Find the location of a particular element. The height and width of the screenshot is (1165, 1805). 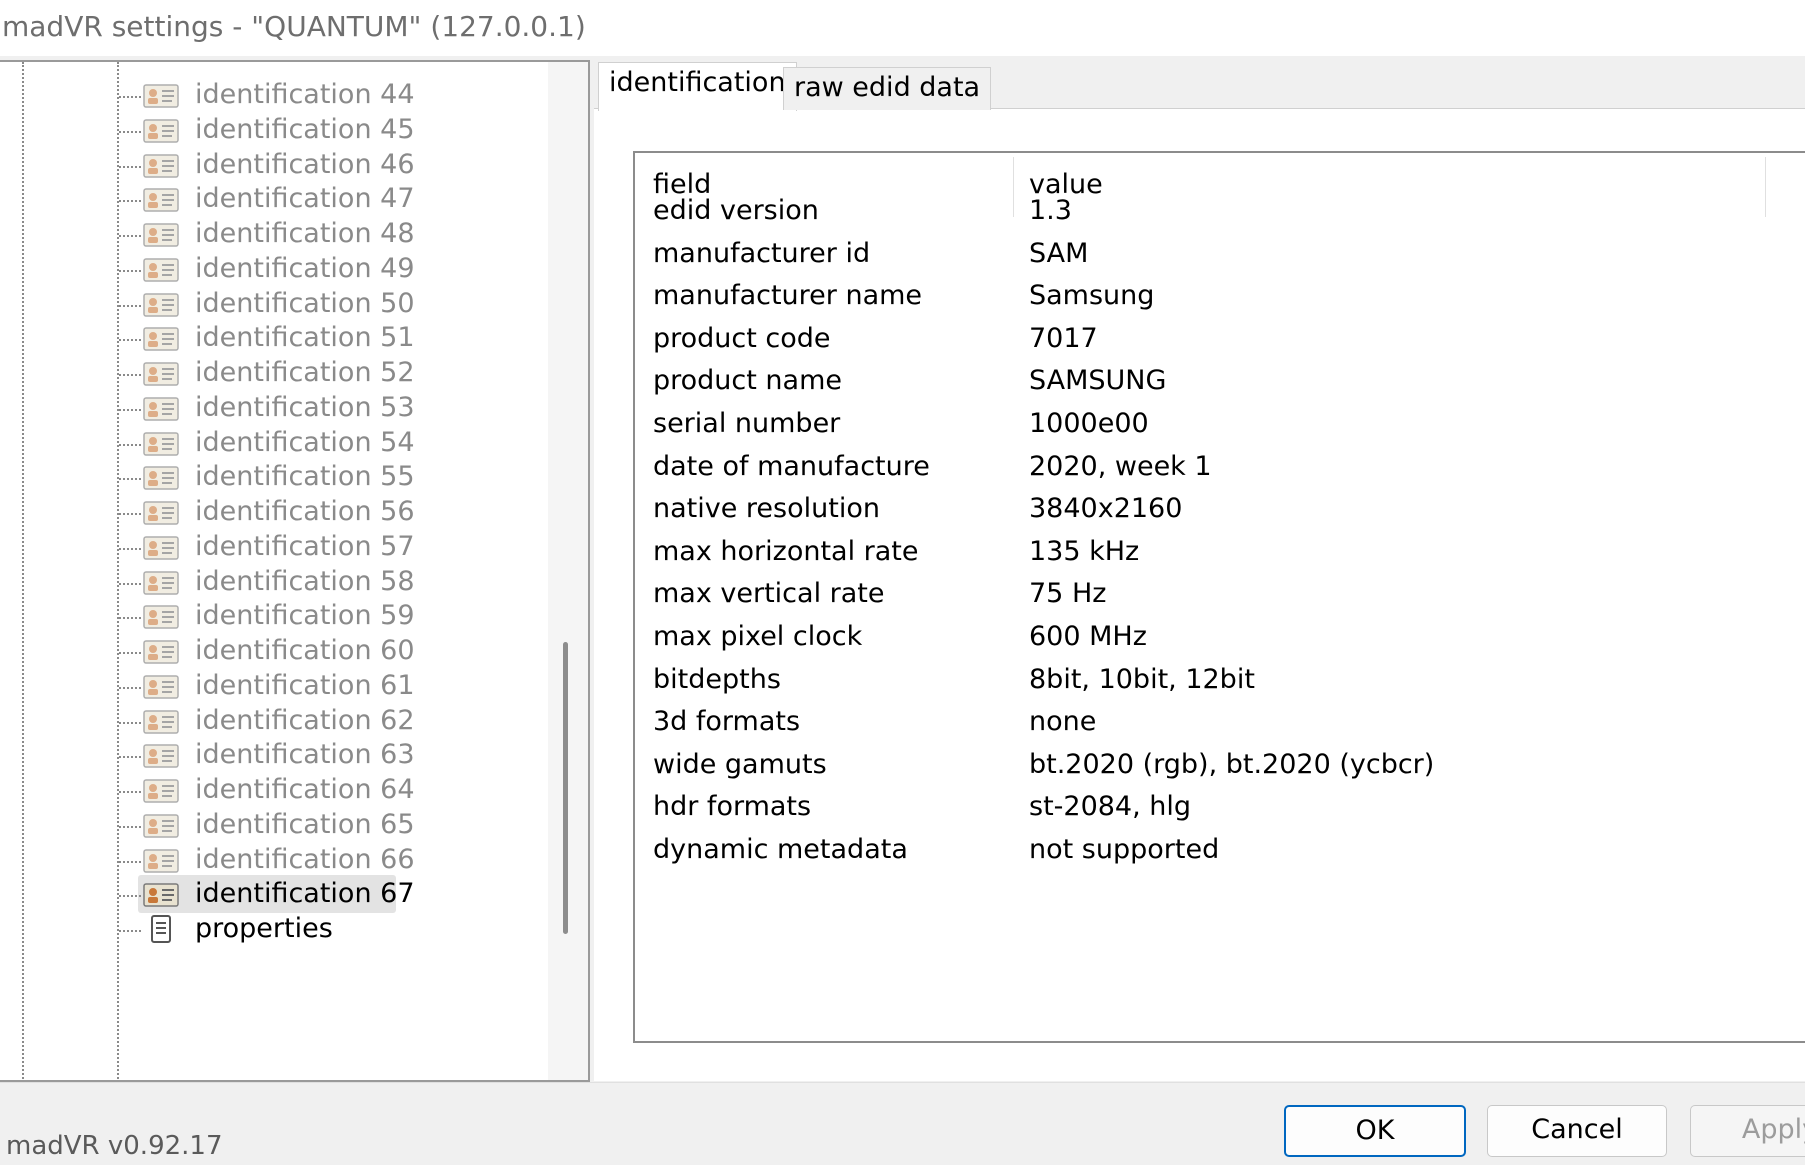

field-cell: 3d formats is located at coordinates (727, 722).